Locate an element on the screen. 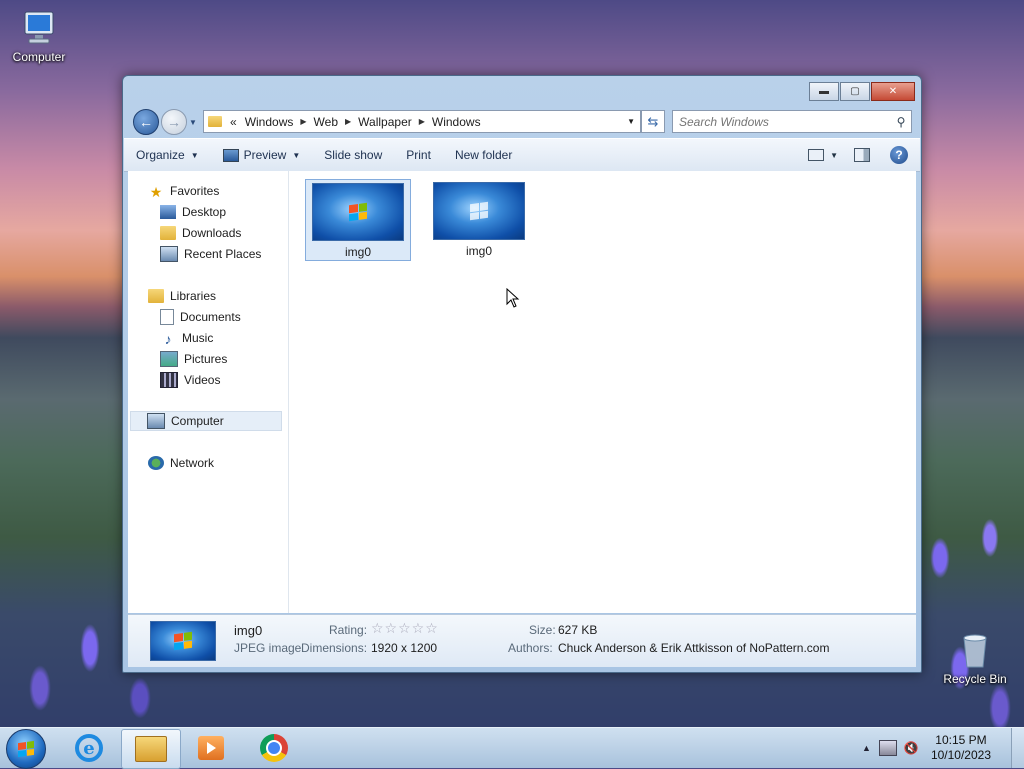  desktop-icon-recycle-bin-label: Recycle Bin is located at coordinates (975, 679).